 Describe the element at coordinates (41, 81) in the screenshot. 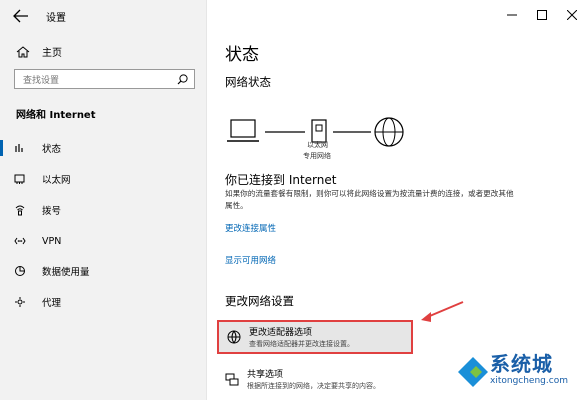

I see `search-placeholder: 查找设置` at that location.